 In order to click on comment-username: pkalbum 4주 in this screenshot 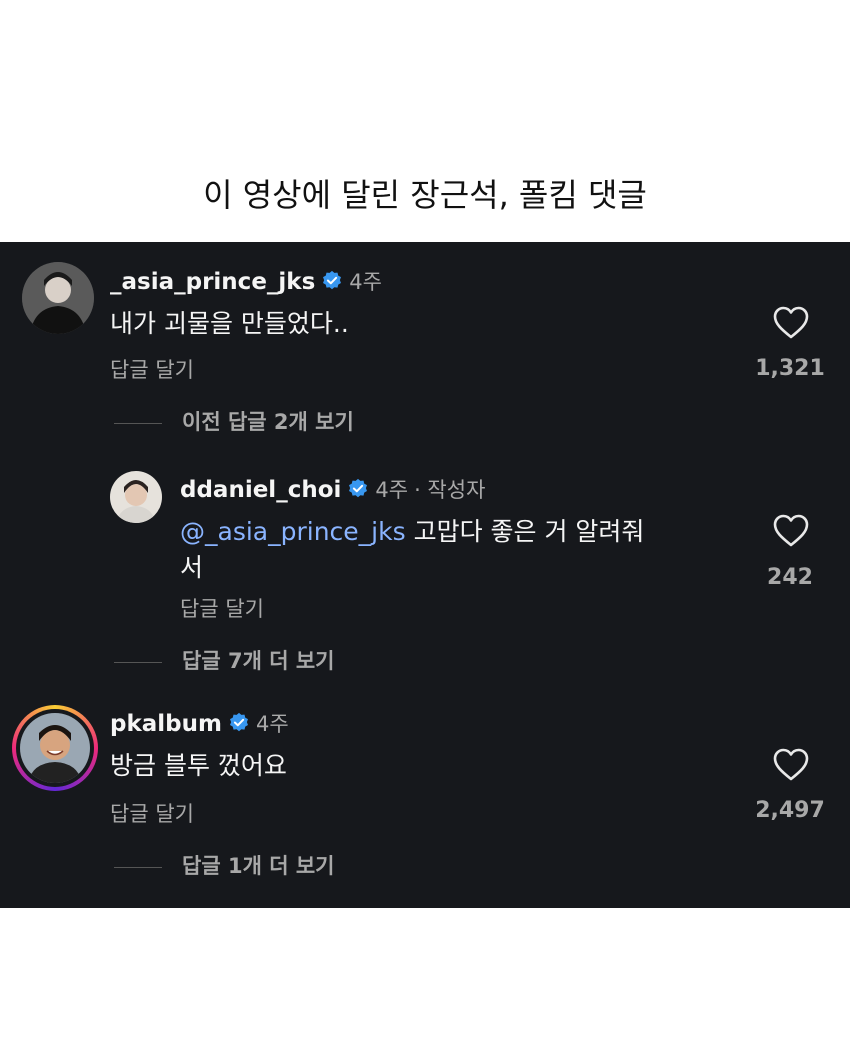, I will do `click(199, 723)`.